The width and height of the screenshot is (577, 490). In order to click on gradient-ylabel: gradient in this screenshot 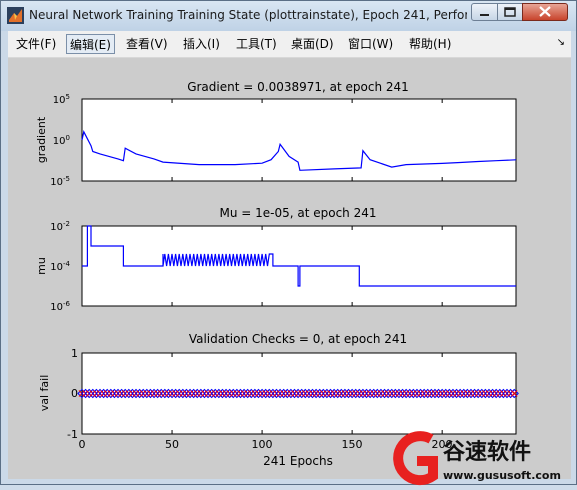, I will do `click(41, 139)`.